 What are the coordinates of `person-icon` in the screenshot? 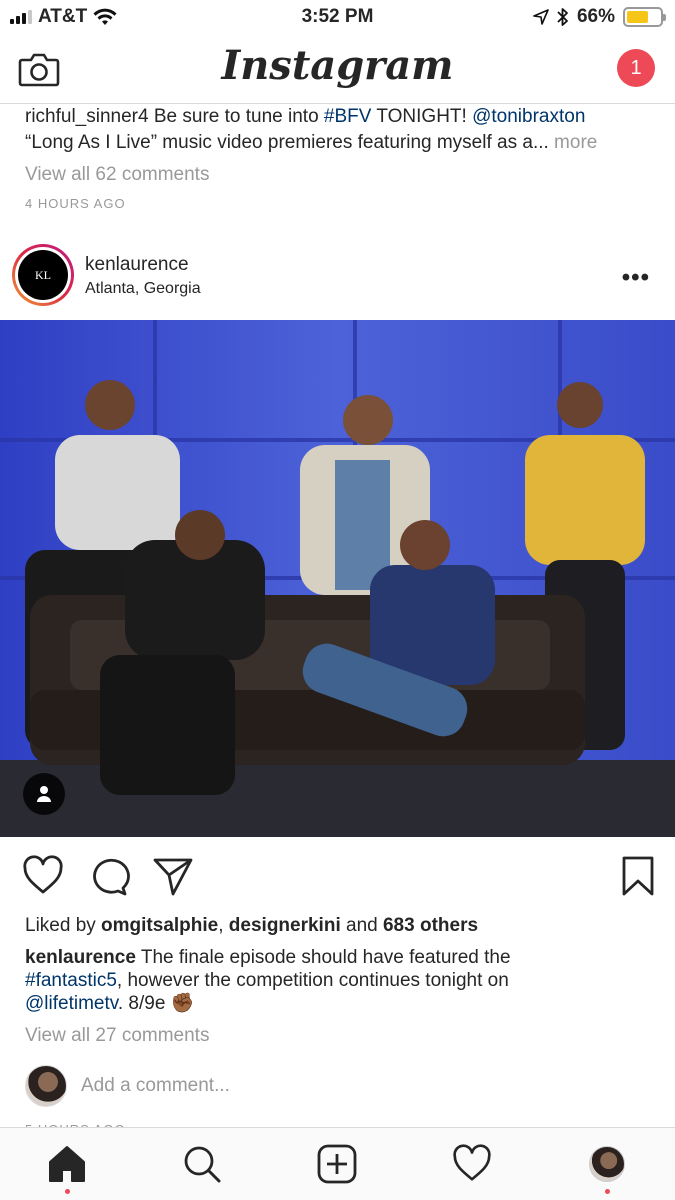 It's located at (44, 794).